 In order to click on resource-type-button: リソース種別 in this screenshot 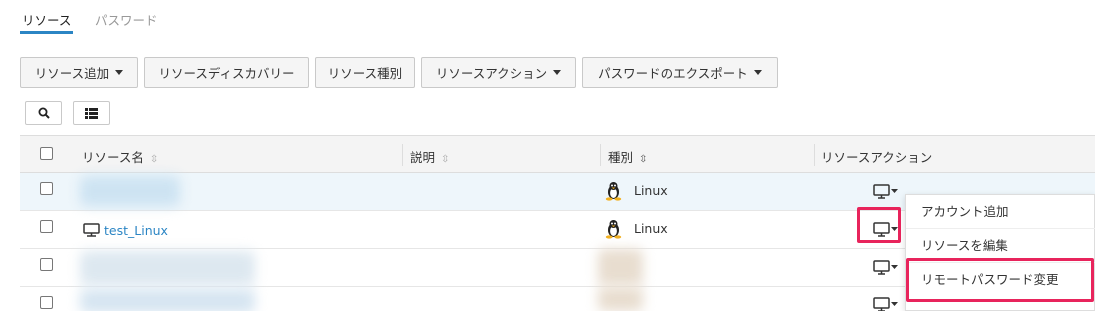, I will do `click(365, 72)`.